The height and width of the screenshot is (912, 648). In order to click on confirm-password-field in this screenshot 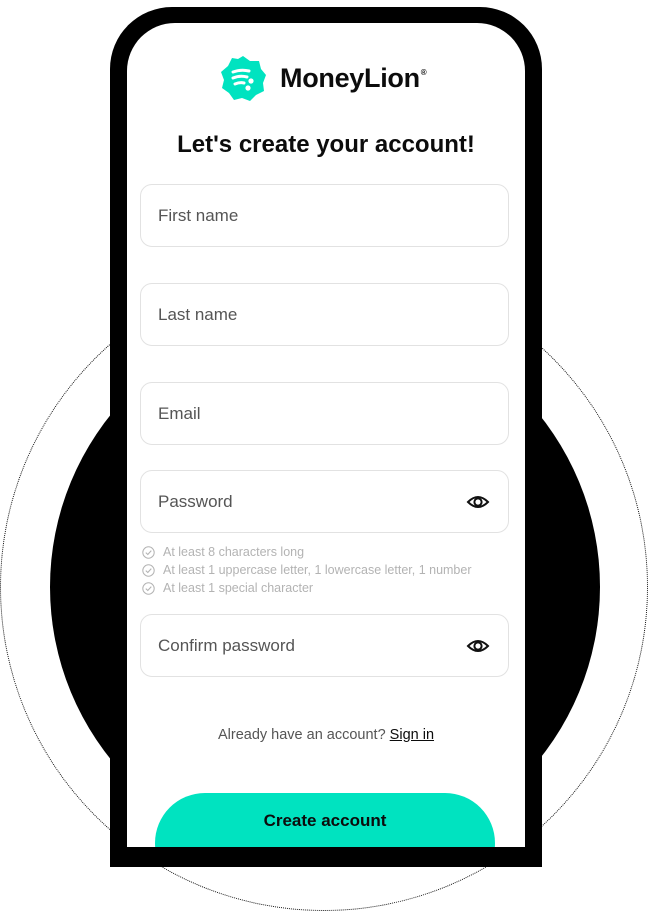, I will do `click(324, 645)`.